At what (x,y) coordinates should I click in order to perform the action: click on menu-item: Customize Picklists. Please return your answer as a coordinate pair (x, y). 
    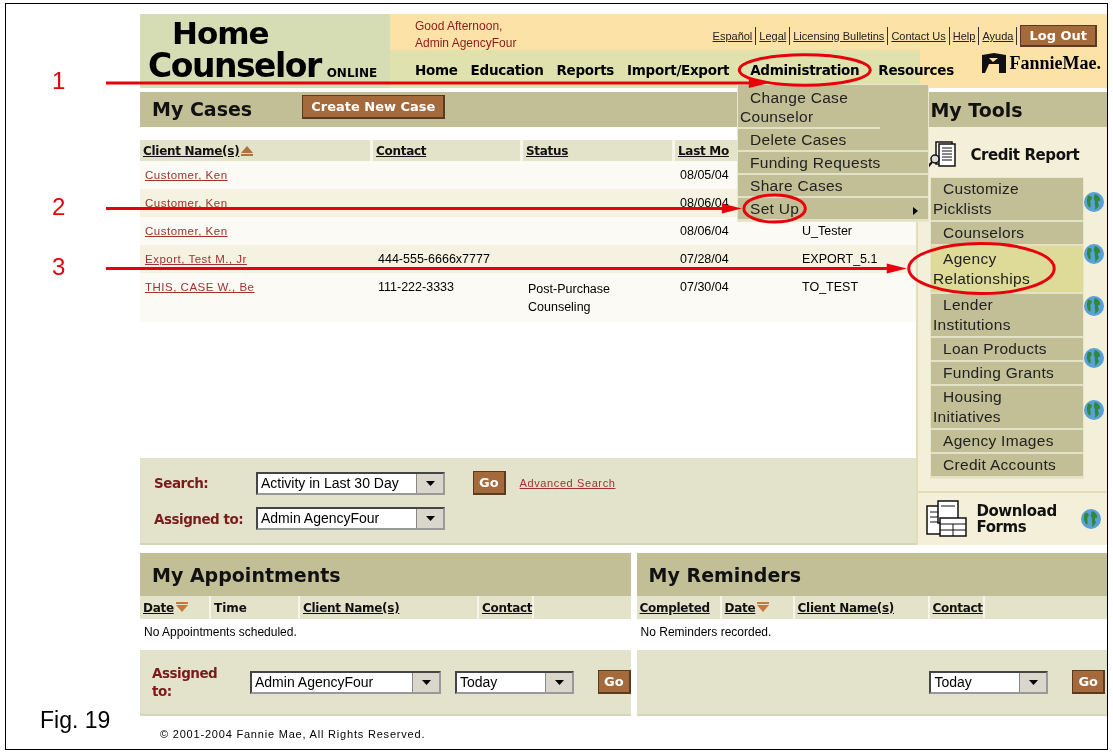
    Looking at the image, I should click on (1007, 200).